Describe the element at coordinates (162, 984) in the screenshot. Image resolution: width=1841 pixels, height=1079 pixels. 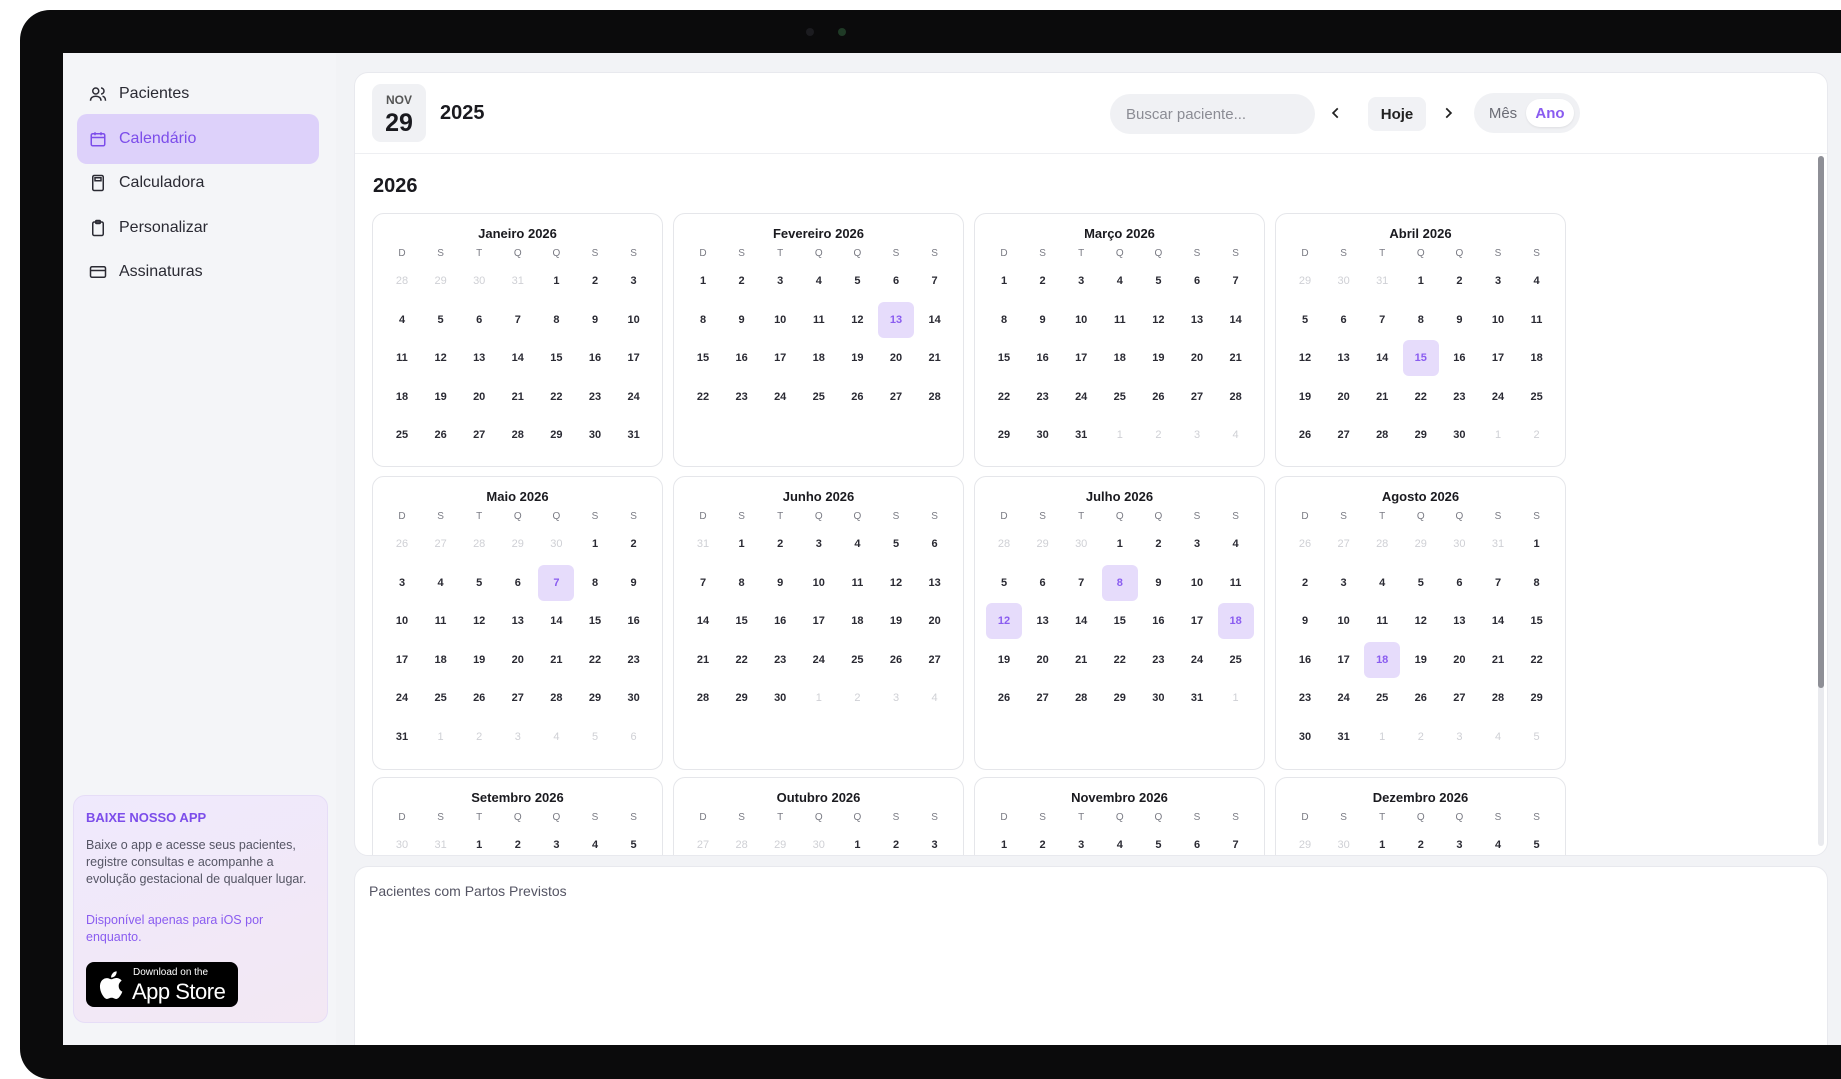
I see `app-store-button: Download on the App Store` at that location.